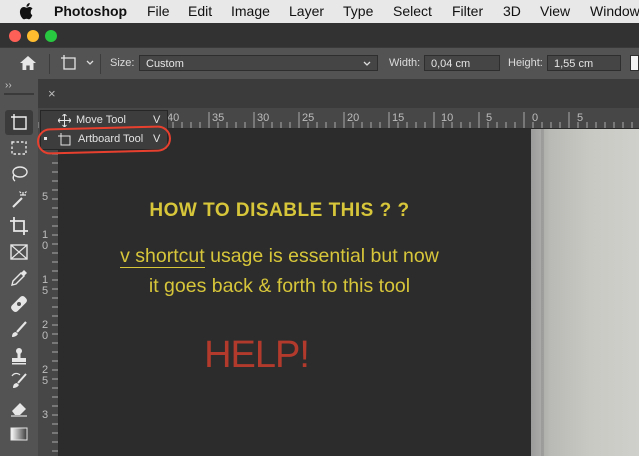 The width and height of the screenshot is (639, 456). Describe the element at coordinates (257, 355) in the screenshot. I see `help-text: HELP!` at that location.